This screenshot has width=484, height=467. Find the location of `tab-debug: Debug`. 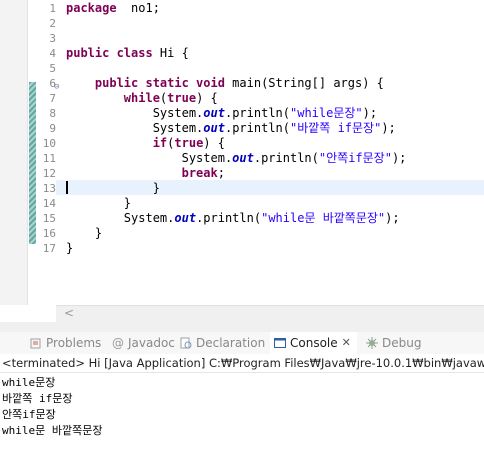

tab-debug: Debug is located at coordinates (393, 343).